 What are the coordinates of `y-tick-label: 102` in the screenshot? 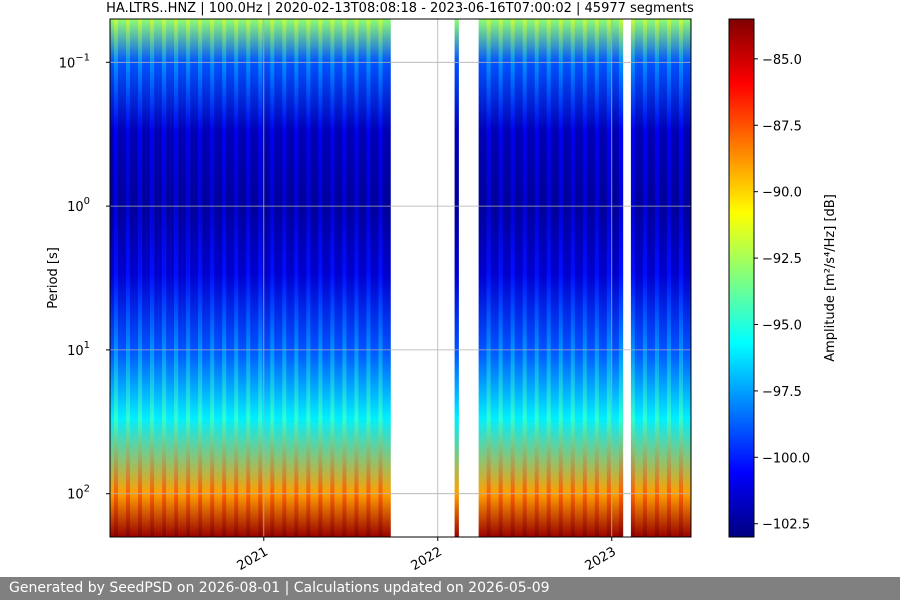 It's located at (78, 493).